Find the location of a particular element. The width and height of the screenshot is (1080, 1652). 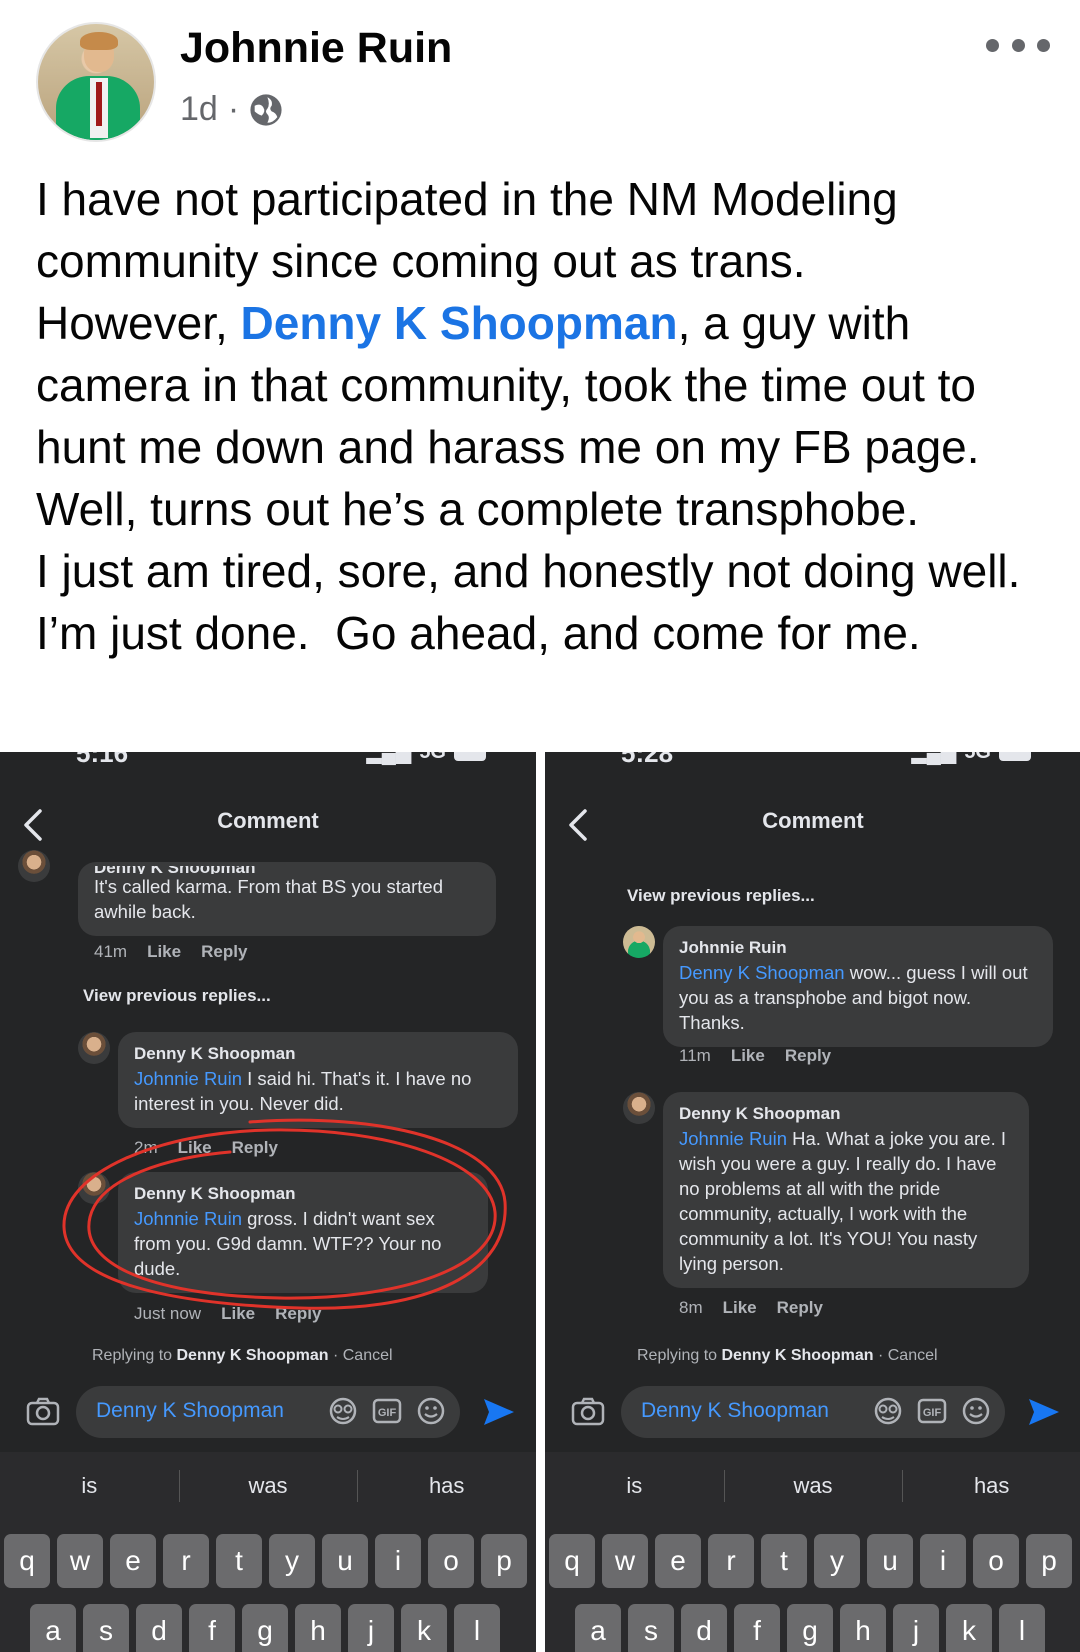

author-name: Johnnie Ruin is located at coordinates (316, 48).